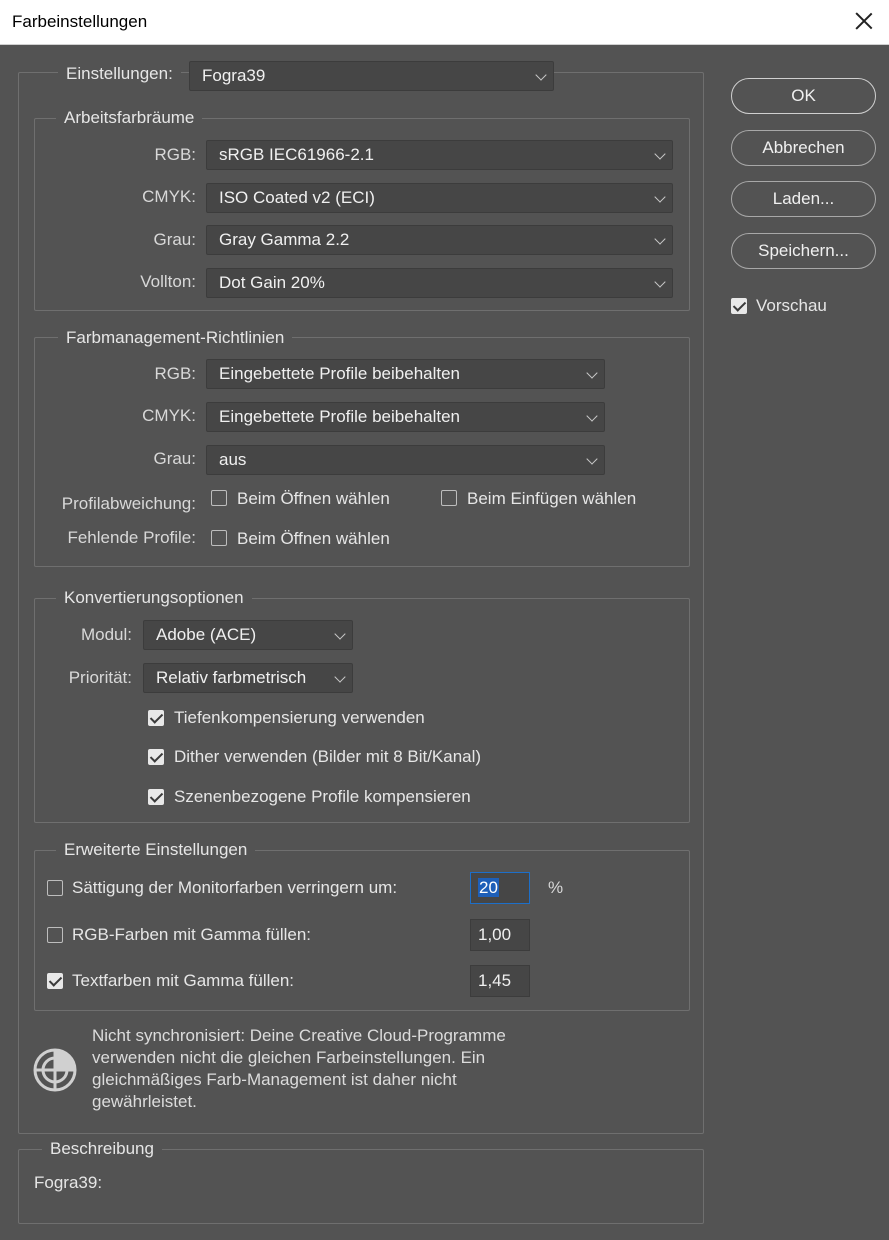  I want to click on desaturate-value: 20, so click(488, 887).